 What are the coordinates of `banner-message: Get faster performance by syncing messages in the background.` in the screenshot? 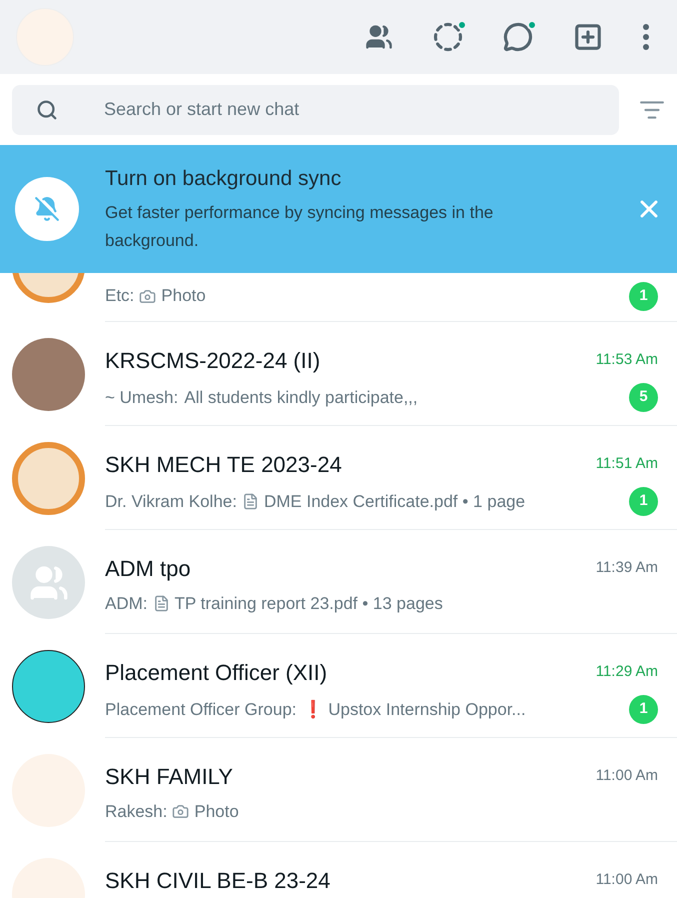 It's located at (299, 227).